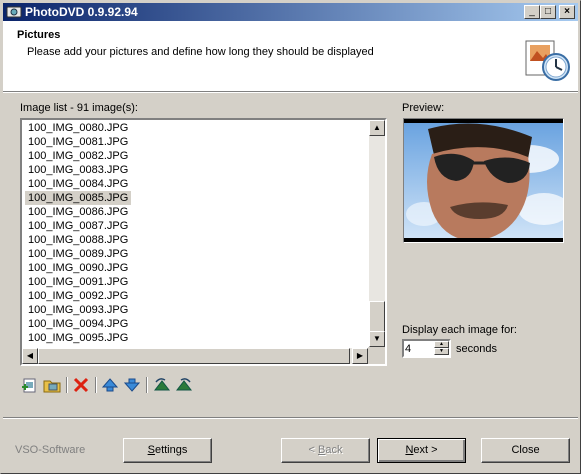 This screenshot has height=474, width=581. Describe the element at coordinates (78, 310) in the screenshot. I see `list-item: 100_IMG_0093.JPG` at that location.